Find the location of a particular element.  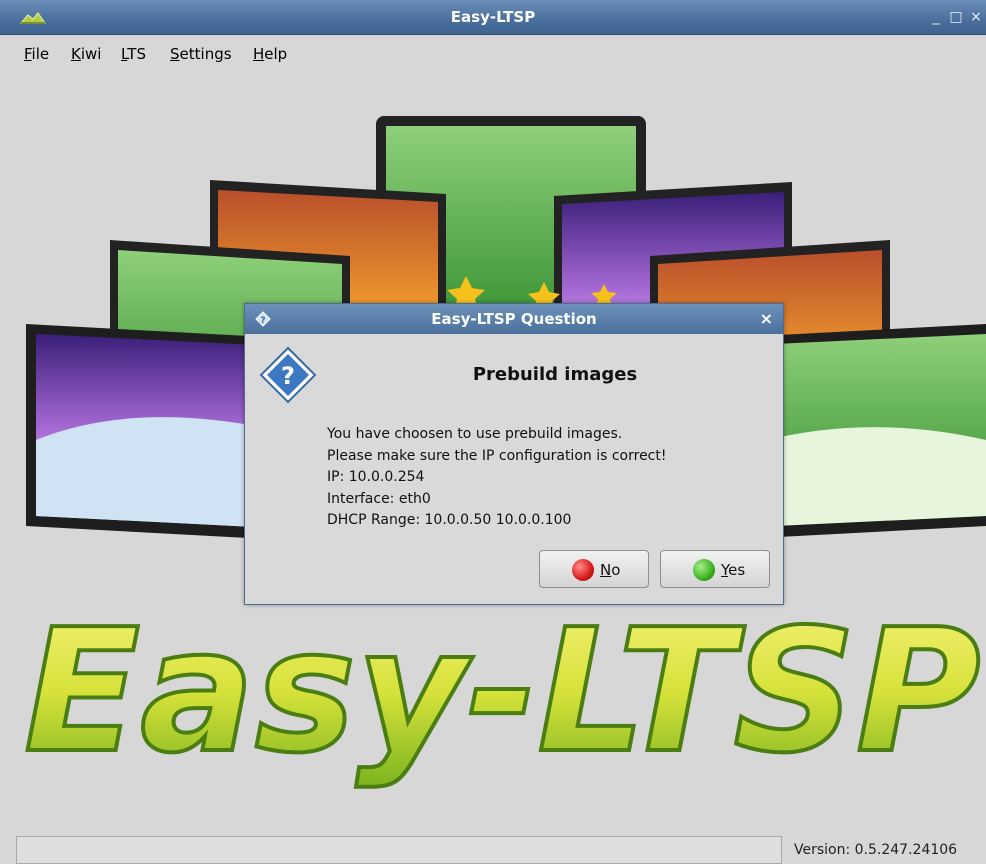

yes-button: Yes is located at coordinates (715, 569).